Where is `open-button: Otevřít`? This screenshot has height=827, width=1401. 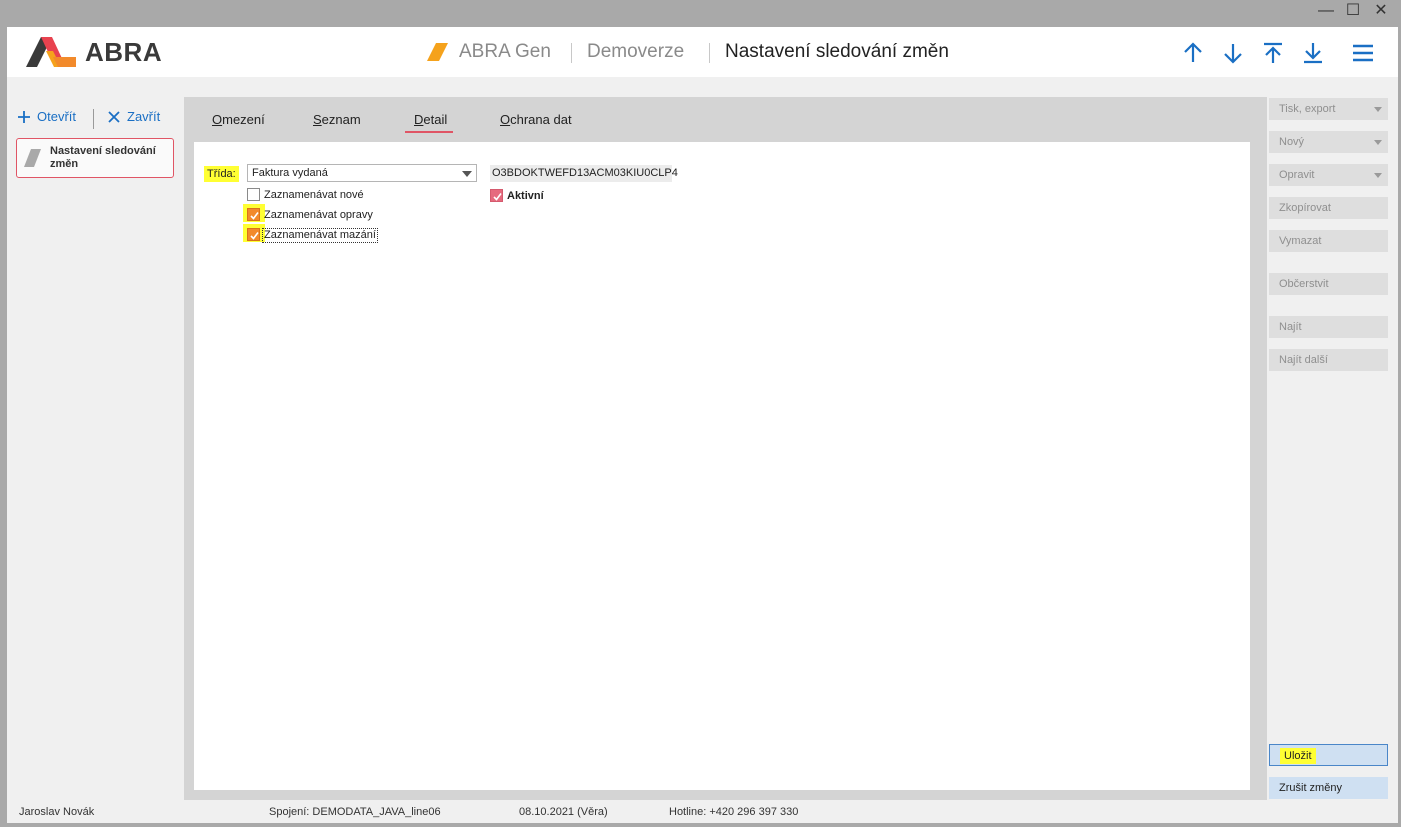
open-button: Otevřít is located at coordinates (46, 117).